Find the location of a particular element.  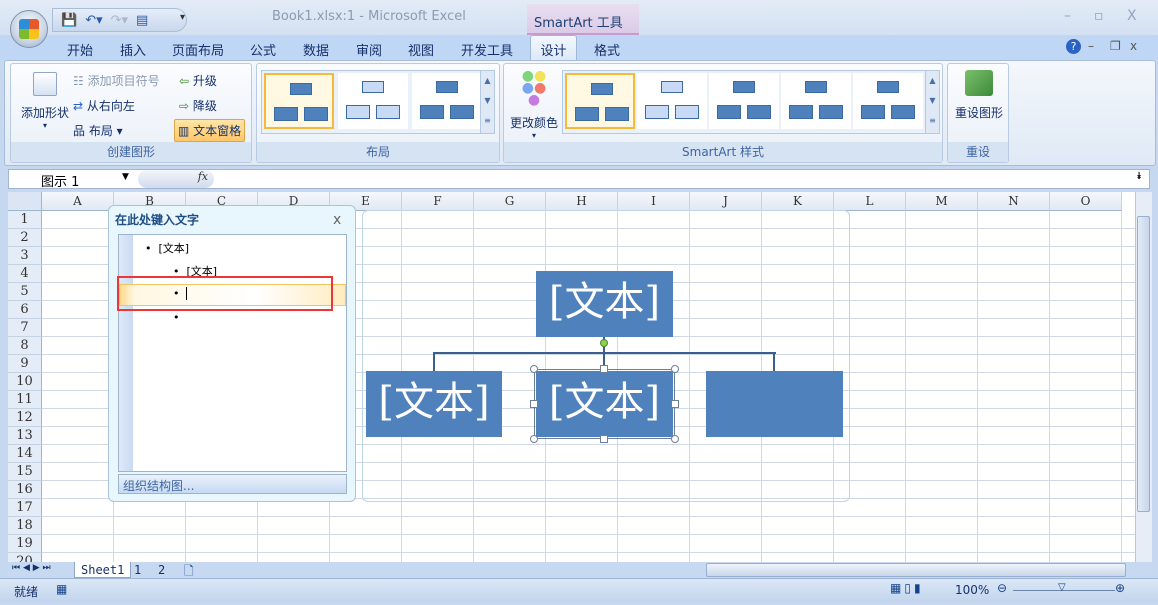

name-box-dropdown-icon: ▼ is located at coordinates (125, 177).